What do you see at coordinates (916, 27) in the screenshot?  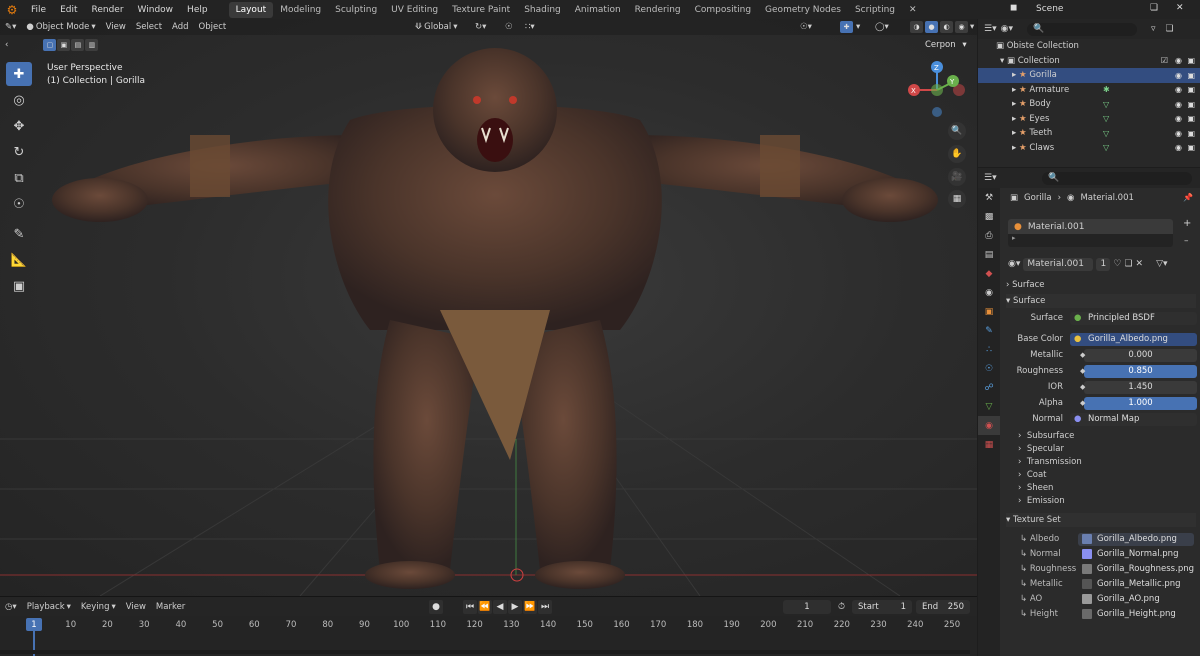 I see `wireframe-shading-icon: ◑` at bounding box center [916, 27].